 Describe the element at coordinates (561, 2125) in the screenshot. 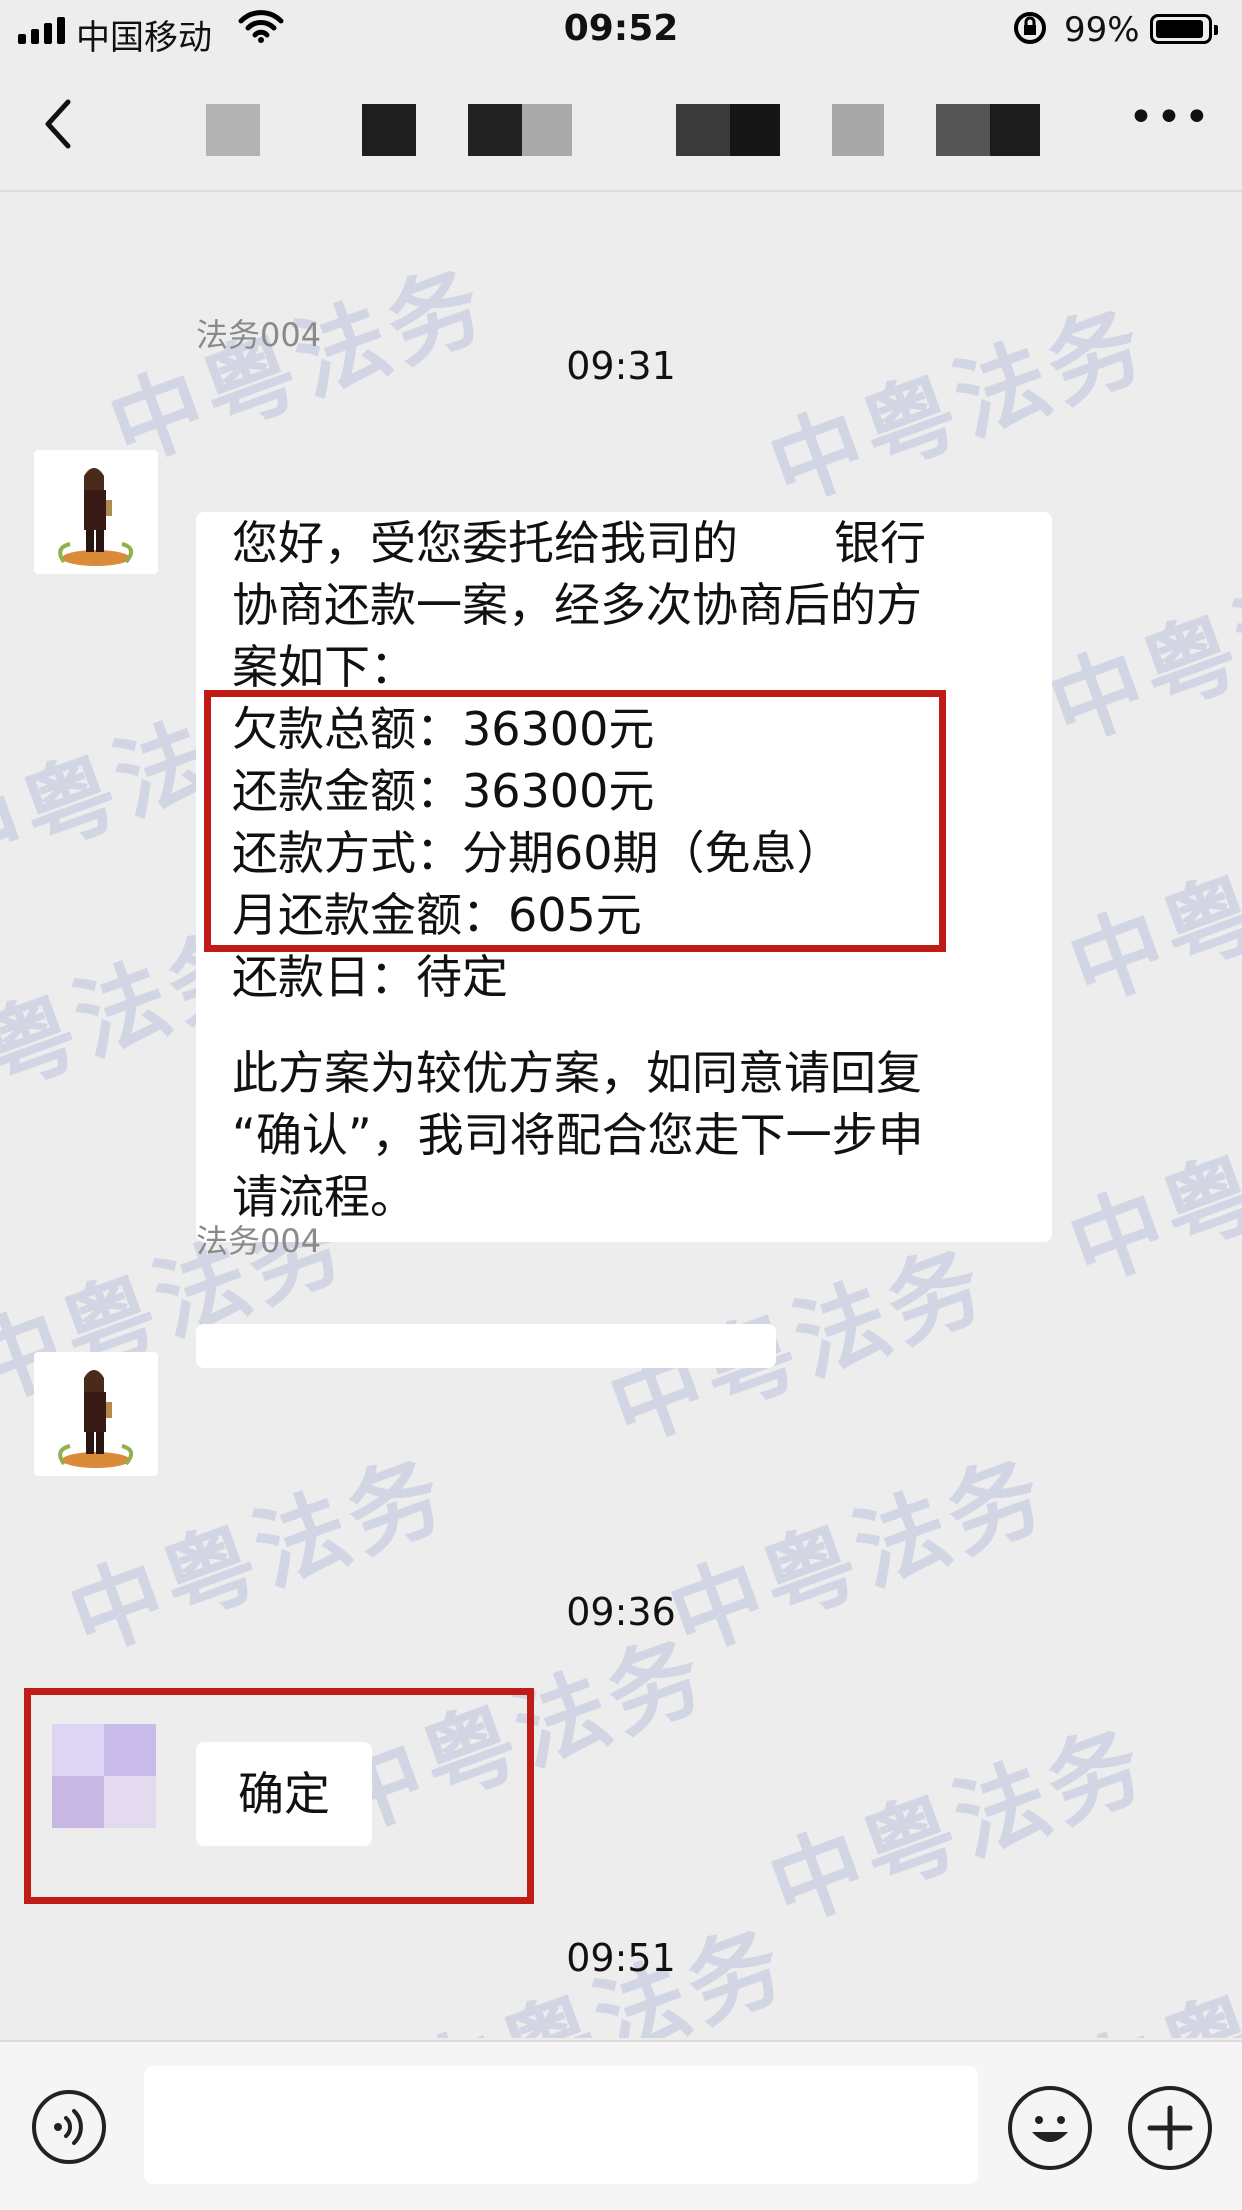

I see `message-input` at that location.